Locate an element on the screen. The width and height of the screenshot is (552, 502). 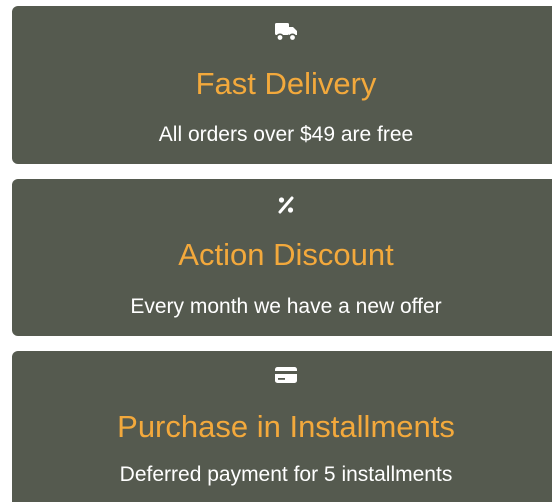
feature-subtitle: Every month we have a new offer is located at coordinates (286, 306).